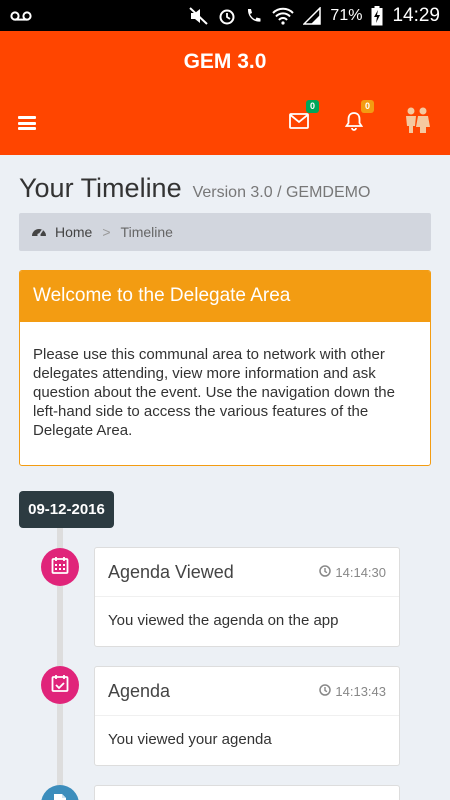 The height and width of the screenshot is (800, 450). I want to click on messages-button: 0, so click(303, 117).